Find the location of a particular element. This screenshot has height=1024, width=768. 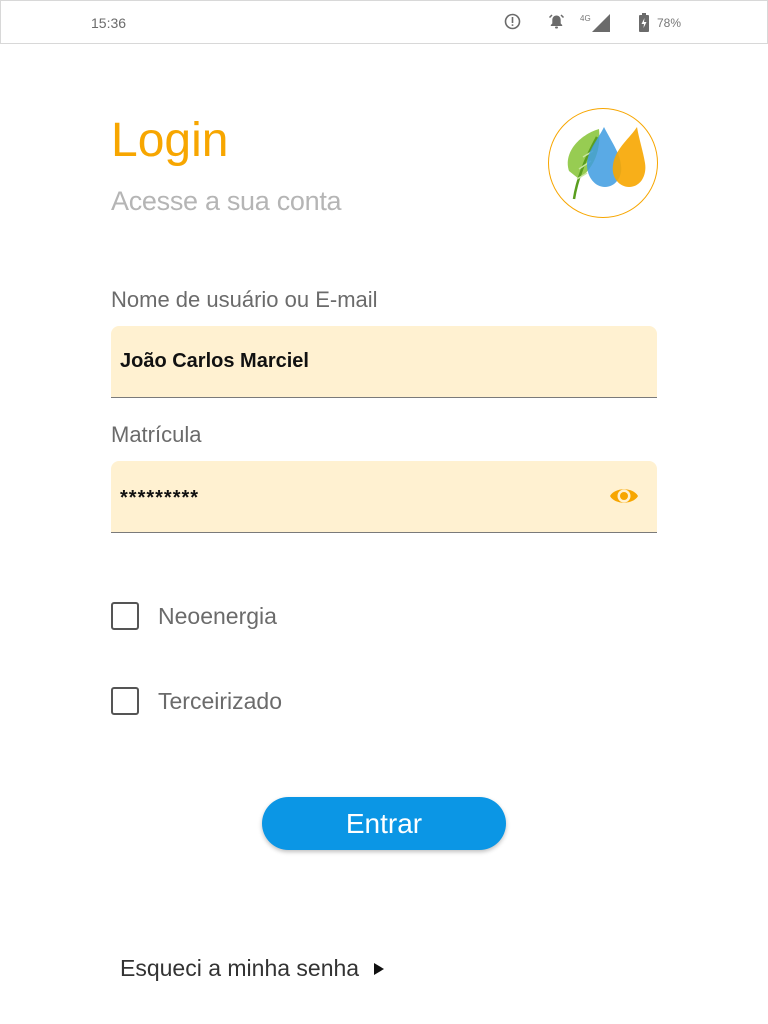

forgot-password-label: Esqueci a minha senha is located at coordinates (240, 968).